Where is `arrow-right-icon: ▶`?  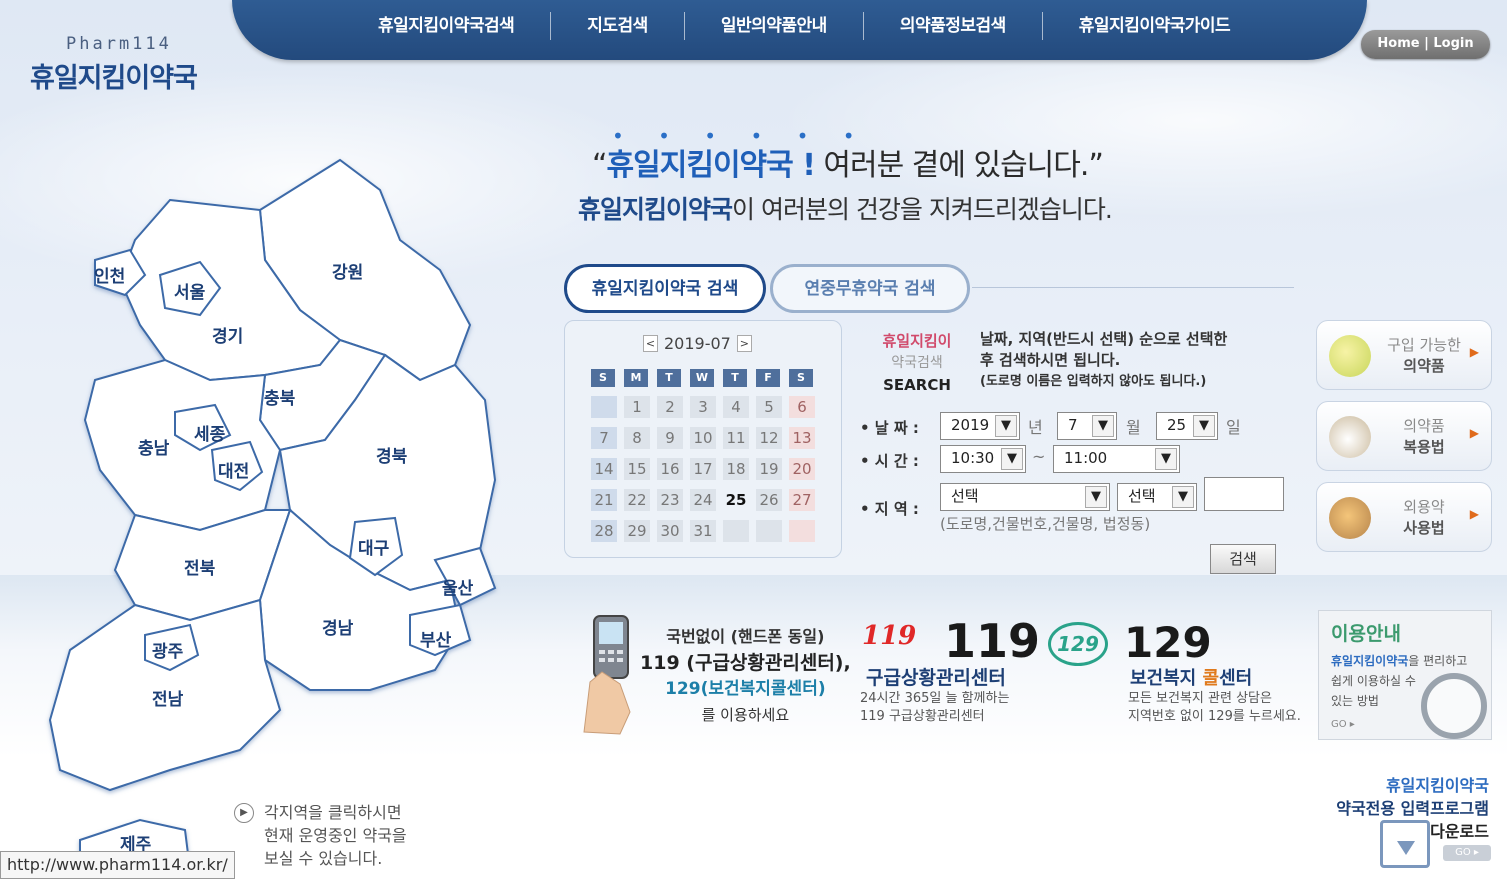
arrow-right-icon: ▶ is located at coordinates (1474, 433).